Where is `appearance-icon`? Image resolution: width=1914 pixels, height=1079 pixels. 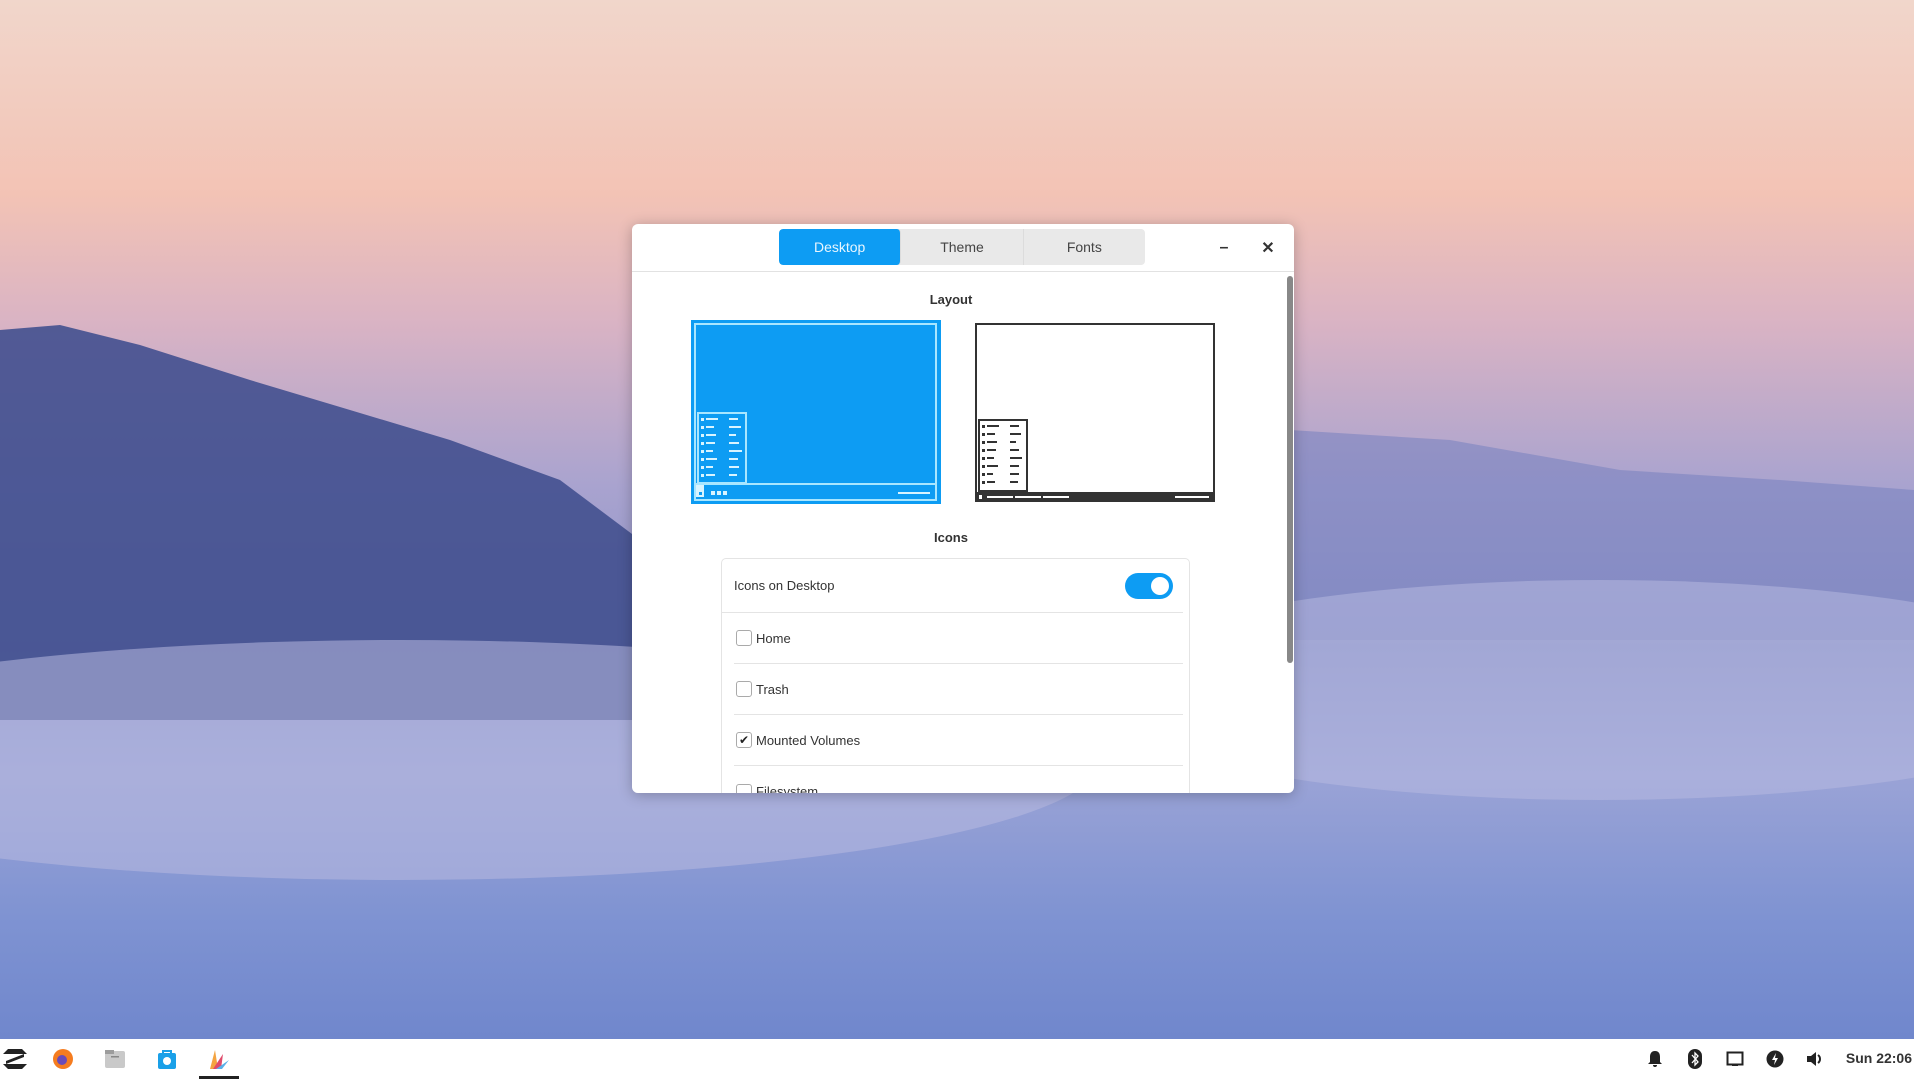
appearance-icon is located at coordinates (219, 1059).